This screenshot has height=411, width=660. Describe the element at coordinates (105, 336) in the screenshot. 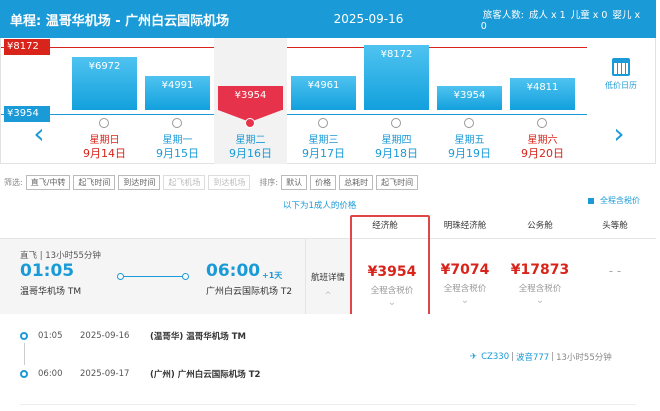

I see `leg-date: 2025-09-16` at that location.